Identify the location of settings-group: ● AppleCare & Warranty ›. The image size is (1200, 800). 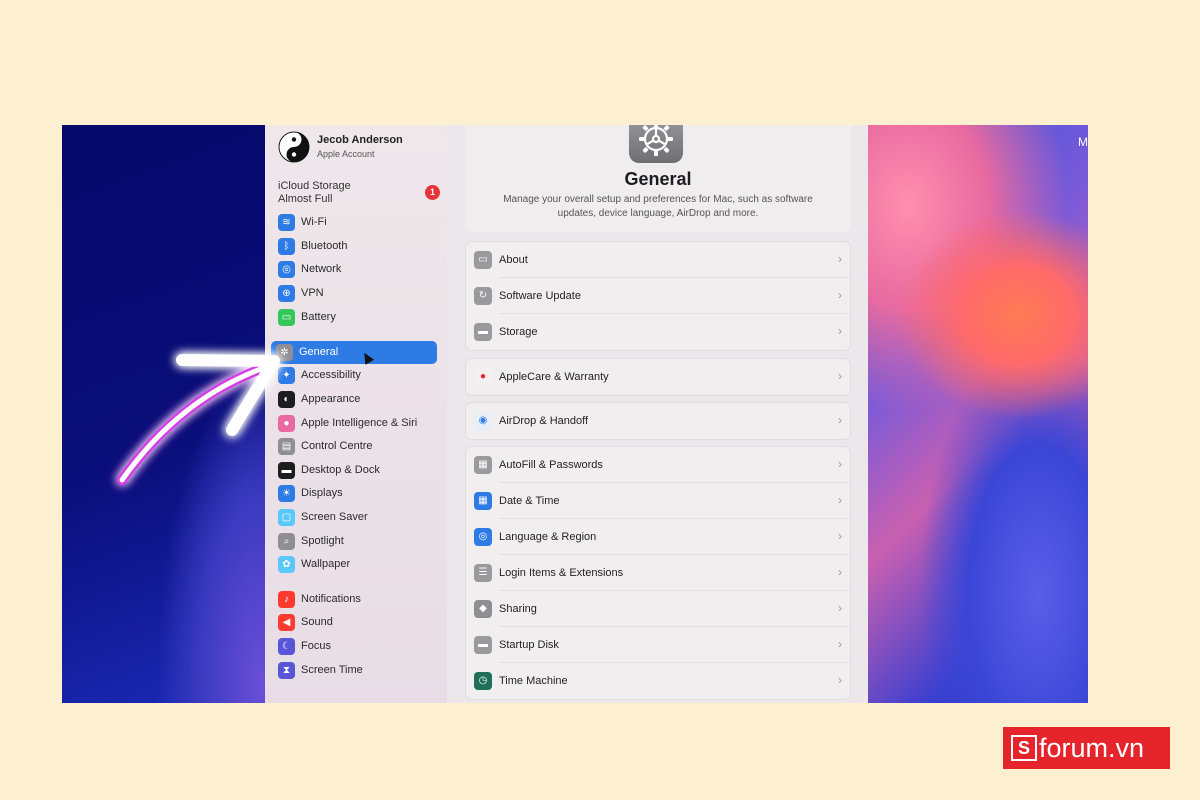
(658, 377).